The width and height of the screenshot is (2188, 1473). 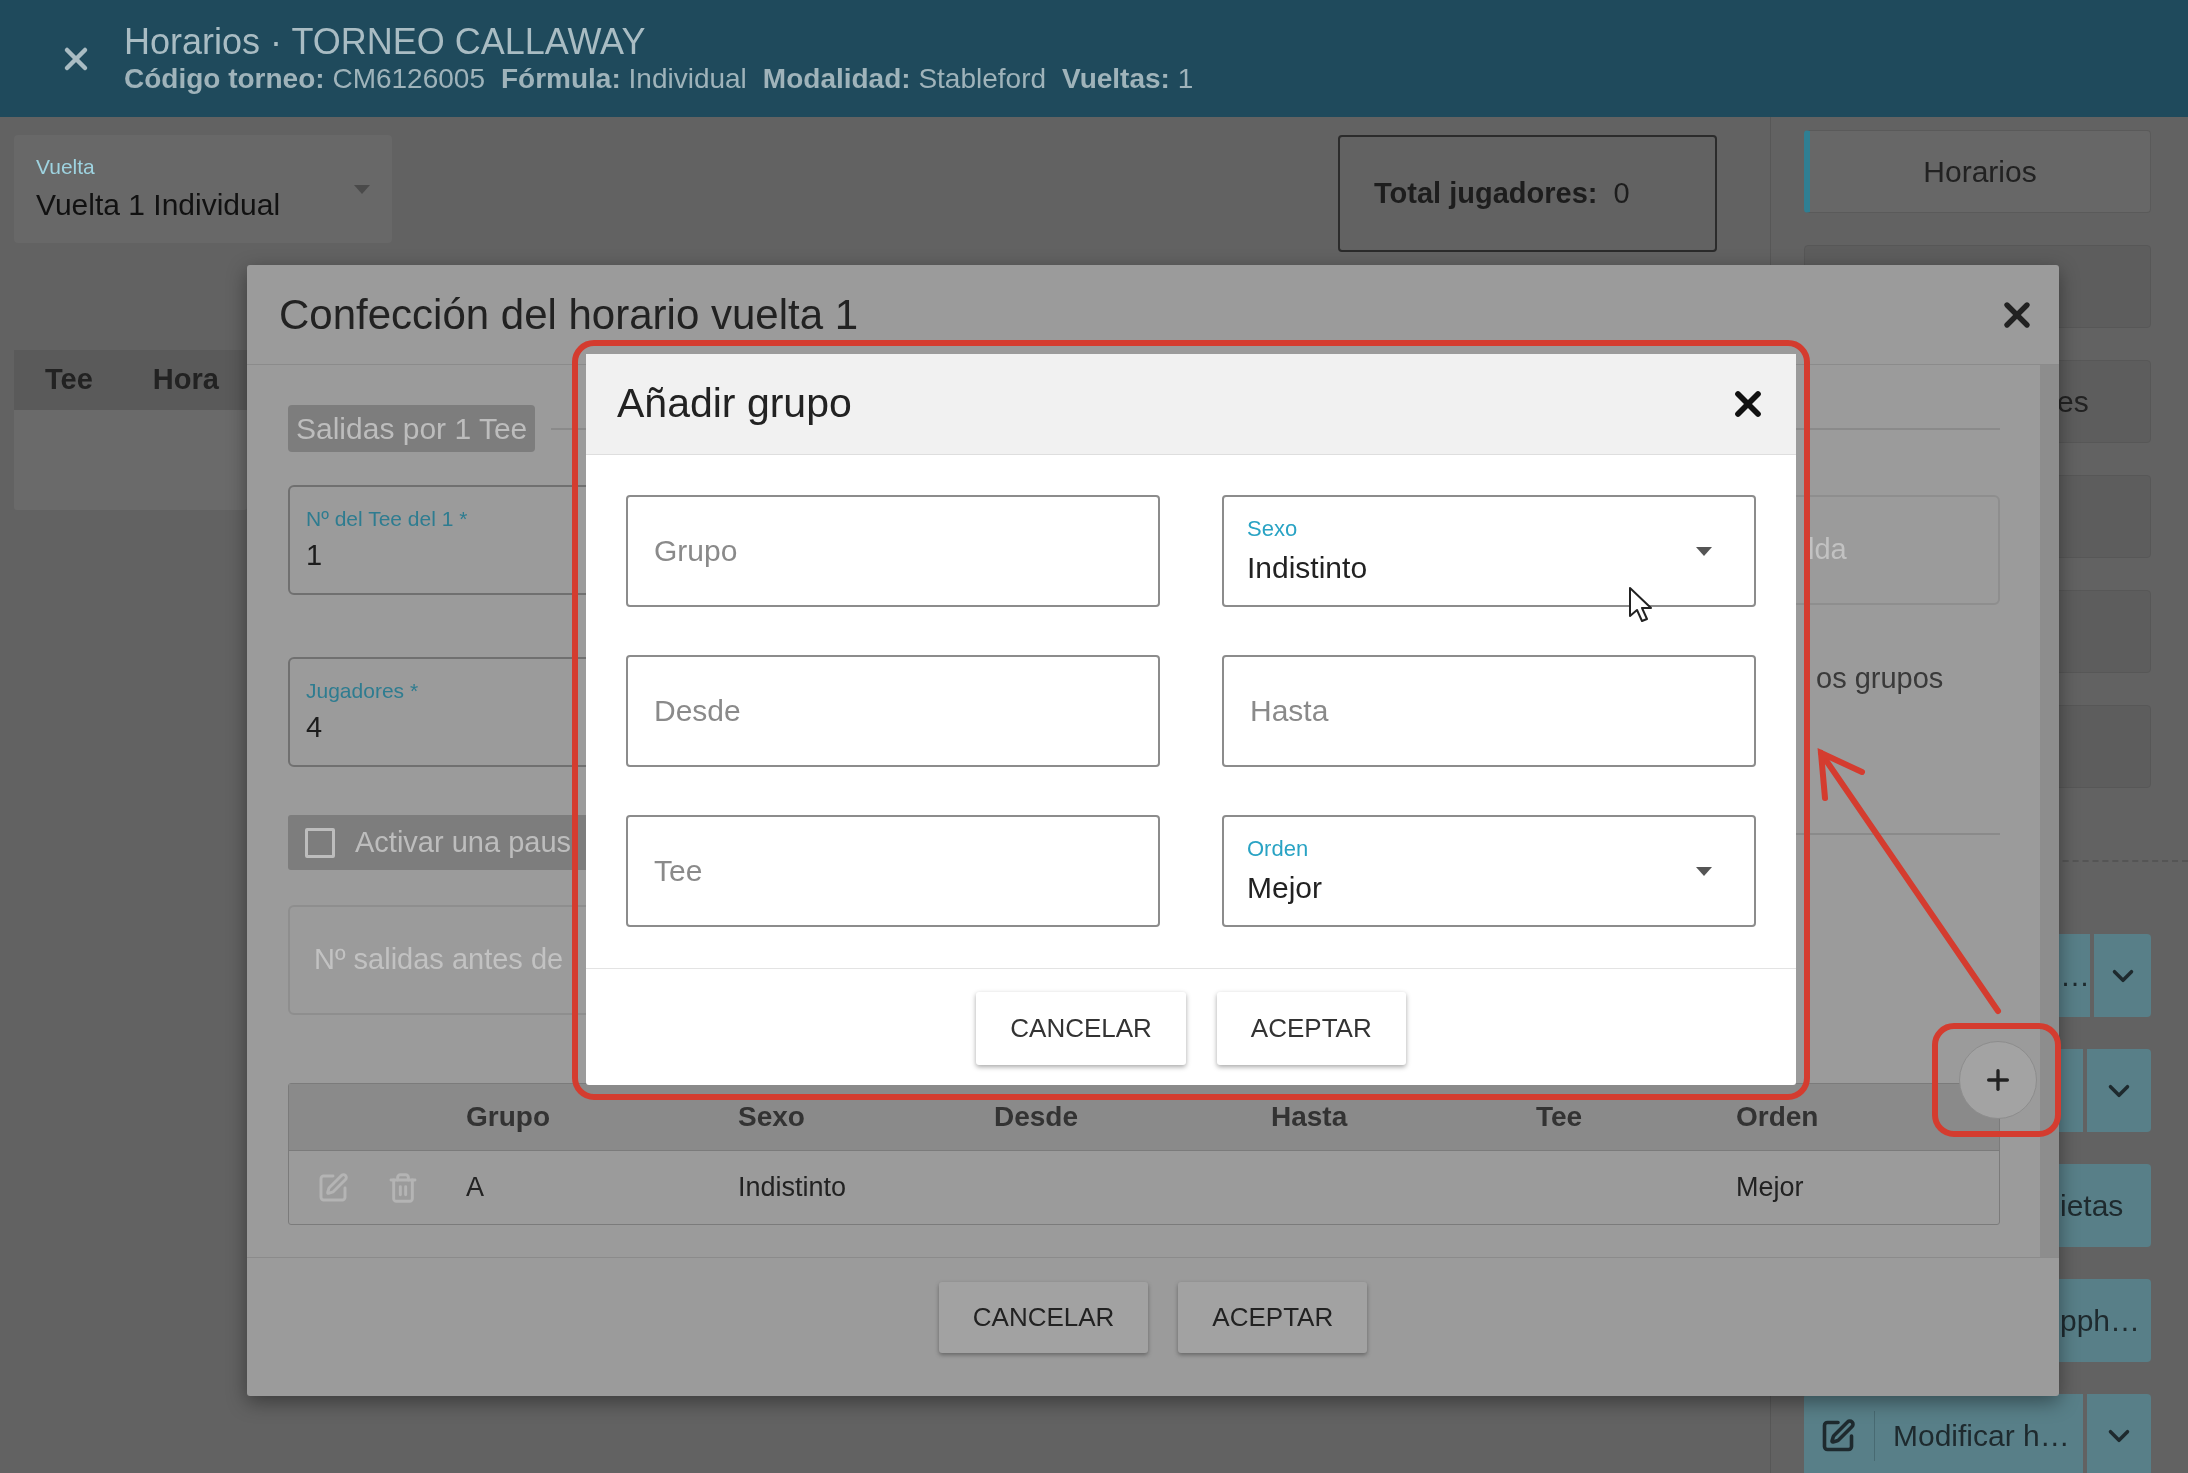 What do you see at coordinates (1036, 1116) in the screenshot?
I see `column-header: Desde` at bounding box center [1036, 1116].